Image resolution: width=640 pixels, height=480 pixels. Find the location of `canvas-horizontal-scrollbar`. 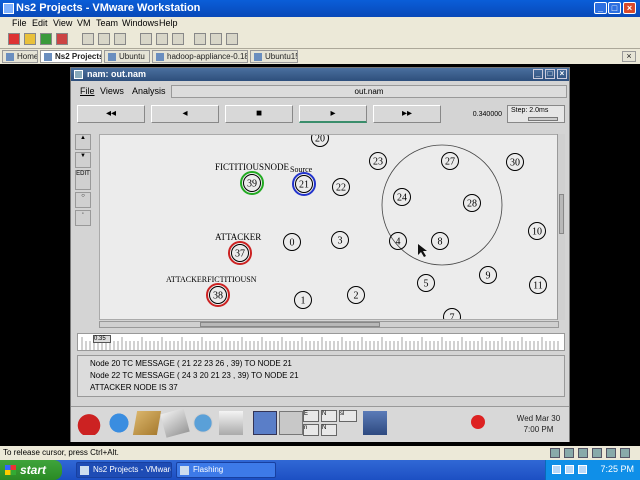

canvas-horizontal-scrollbar is located at coordinates (329, 324).